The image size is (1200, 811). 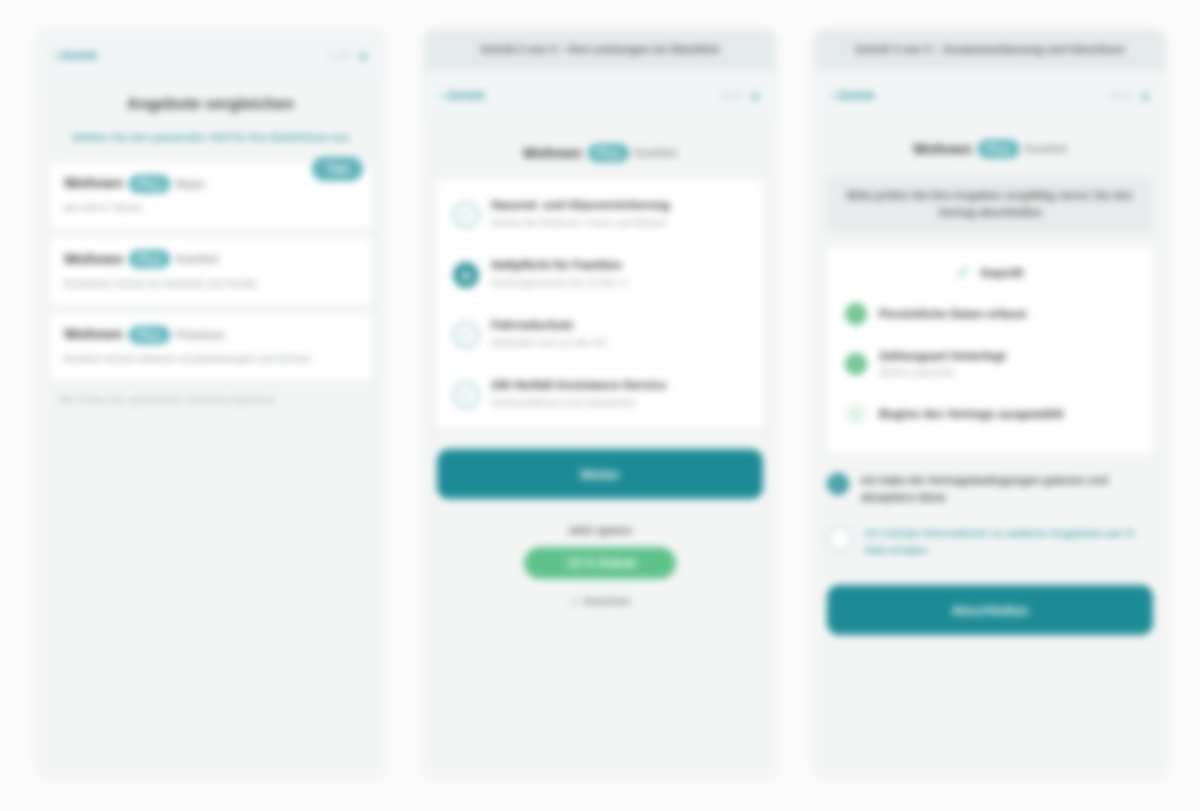 I want to click on benefit-title: 24h Notfall-Assistance-Service, so click(x=579, y=385).